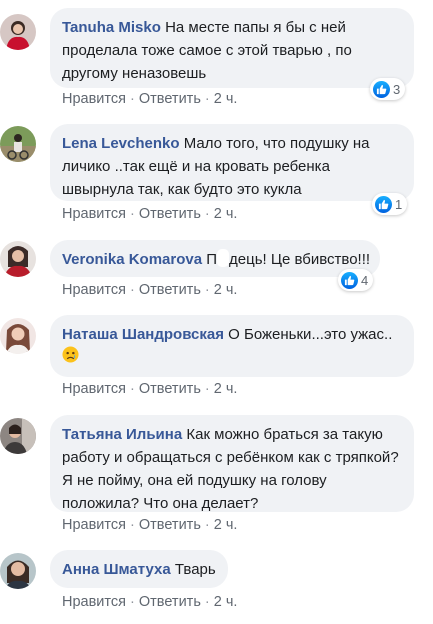 Image resolution: width=433 pixels, height=624 pixels. I want to click on reactions-count: 4, so click(356, 280).